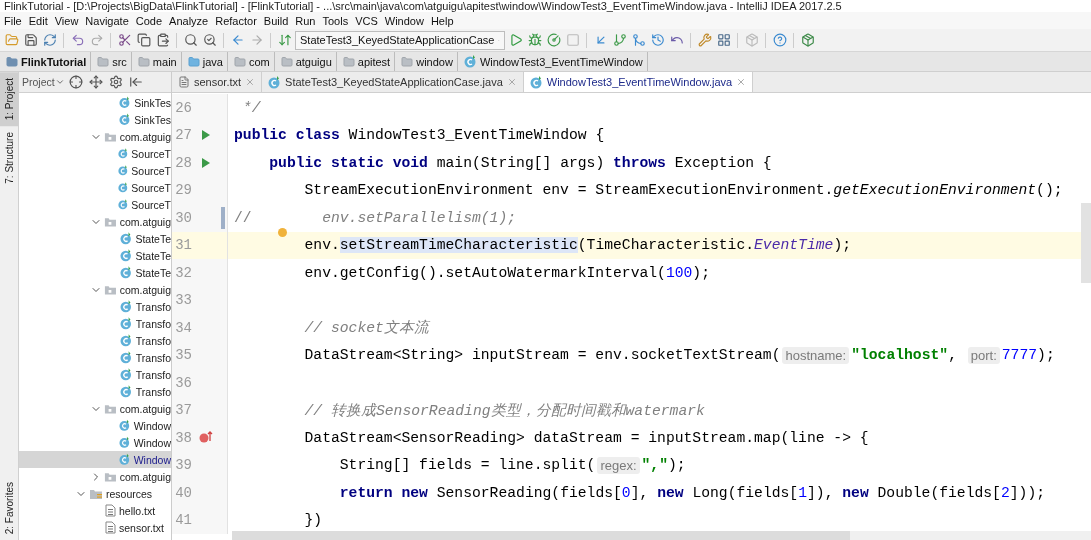 Image resolution: width=1091 pixels, height=540 pixels. What do you see at coordinates (419, 135) in the screenshot?
I see `code-text: public class WindowTest3_EventTimeWindow {` at bounding box center [419, 135].